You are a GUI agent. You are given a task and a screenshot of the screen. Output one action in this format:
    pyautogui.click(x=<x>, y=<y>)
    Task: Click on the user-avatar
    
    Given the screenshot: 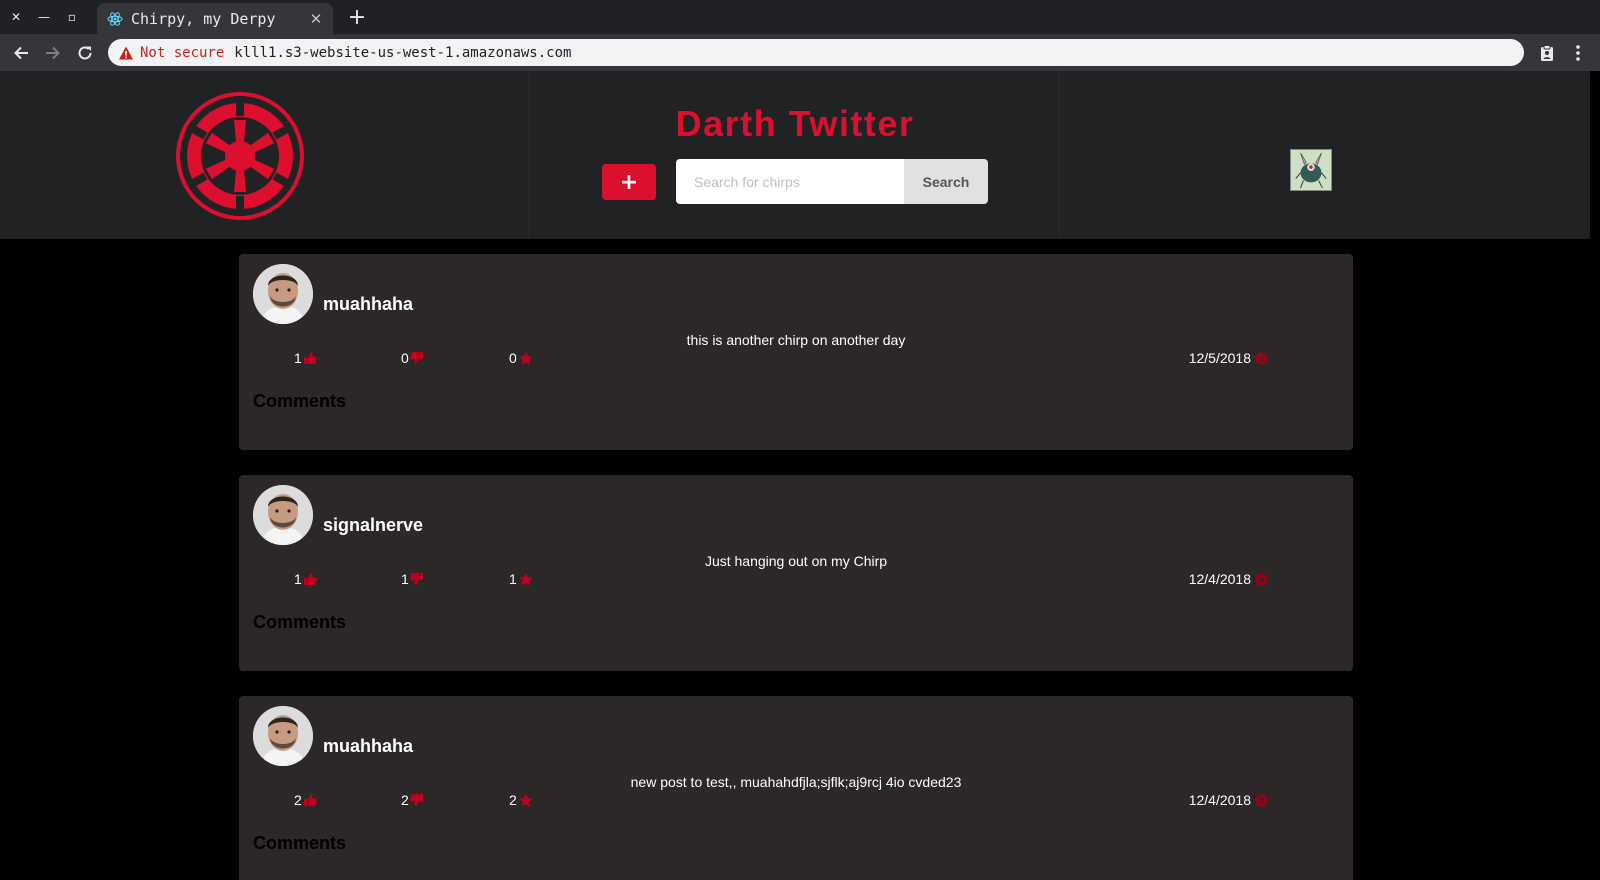 What is the action you would take?
    pyautogui.click(x=1311, y=170)
    